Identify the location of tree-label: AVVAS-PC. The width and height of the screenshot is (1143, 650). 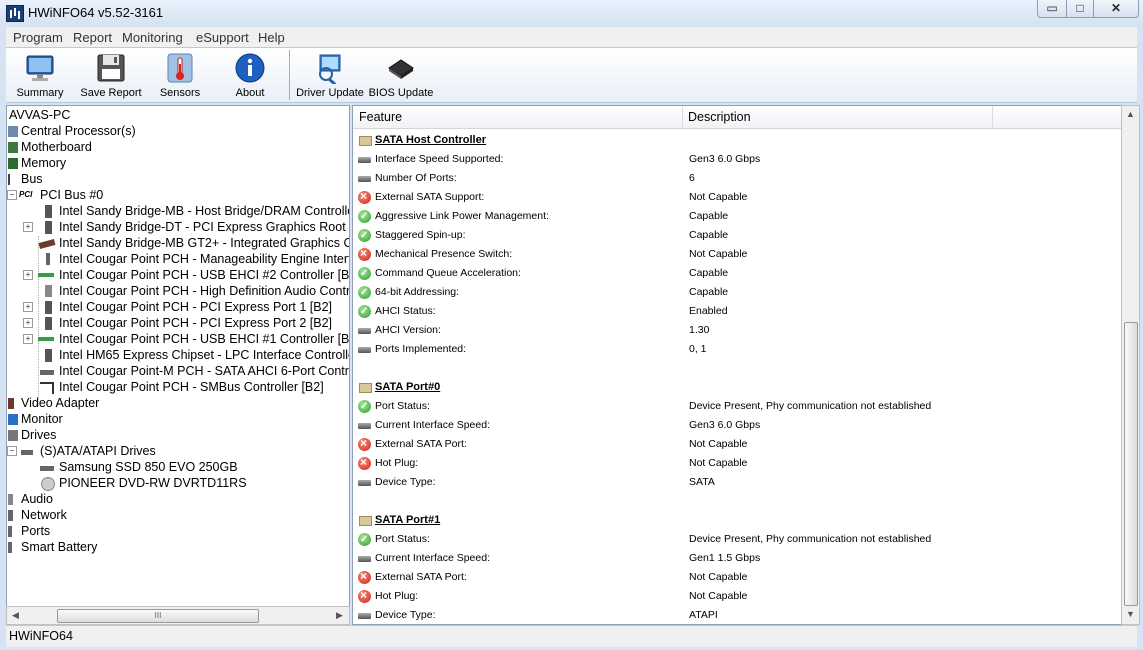
(40, 115).